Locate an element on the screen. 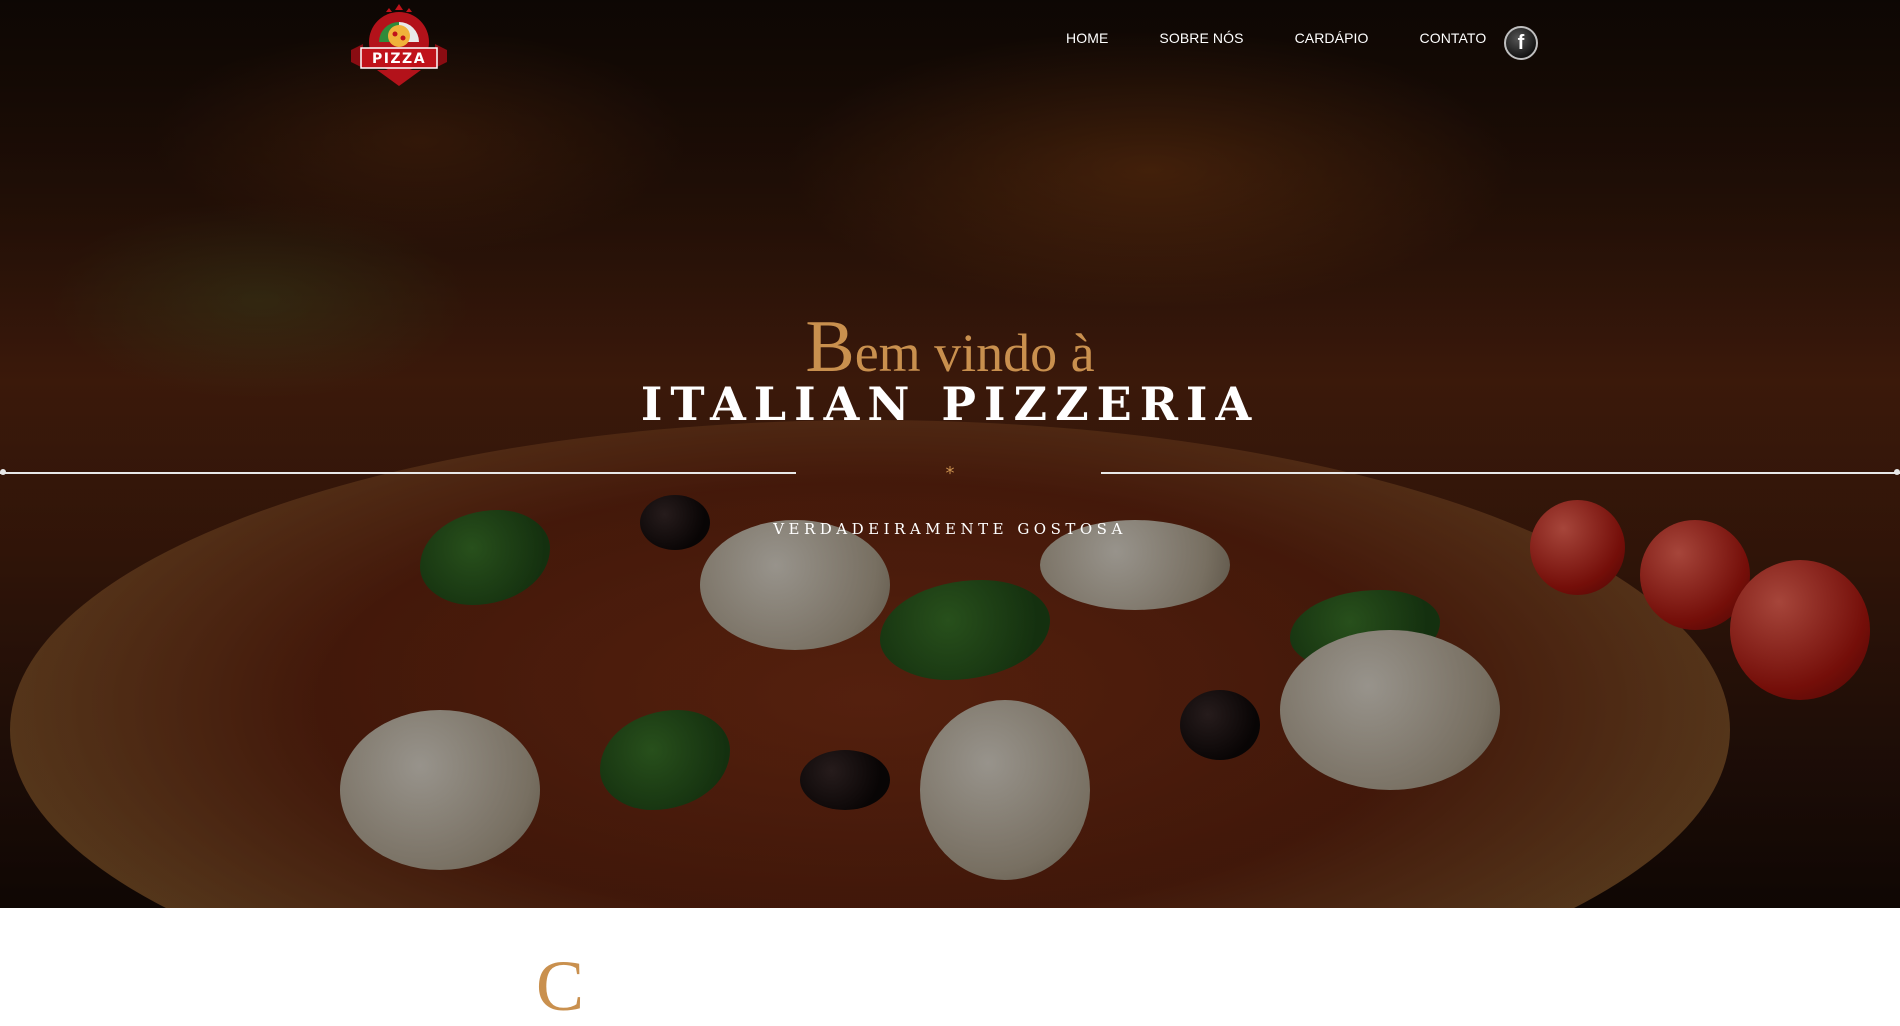 The width and height of the screenshot is (1900, 1026). welcome-rest: em vindo à is located at coordinates (974, 353).